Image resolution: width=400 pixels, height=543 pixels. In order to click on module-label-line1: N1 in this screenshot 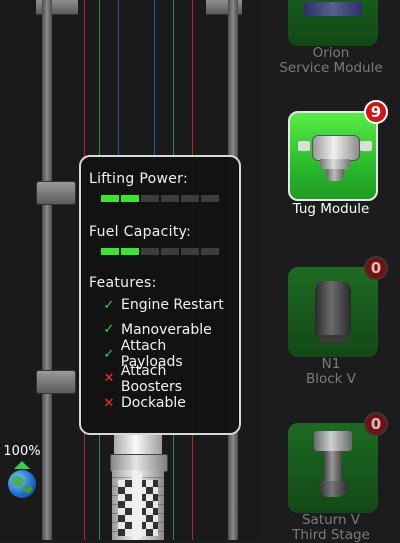, I will do `click(331, 364)`.